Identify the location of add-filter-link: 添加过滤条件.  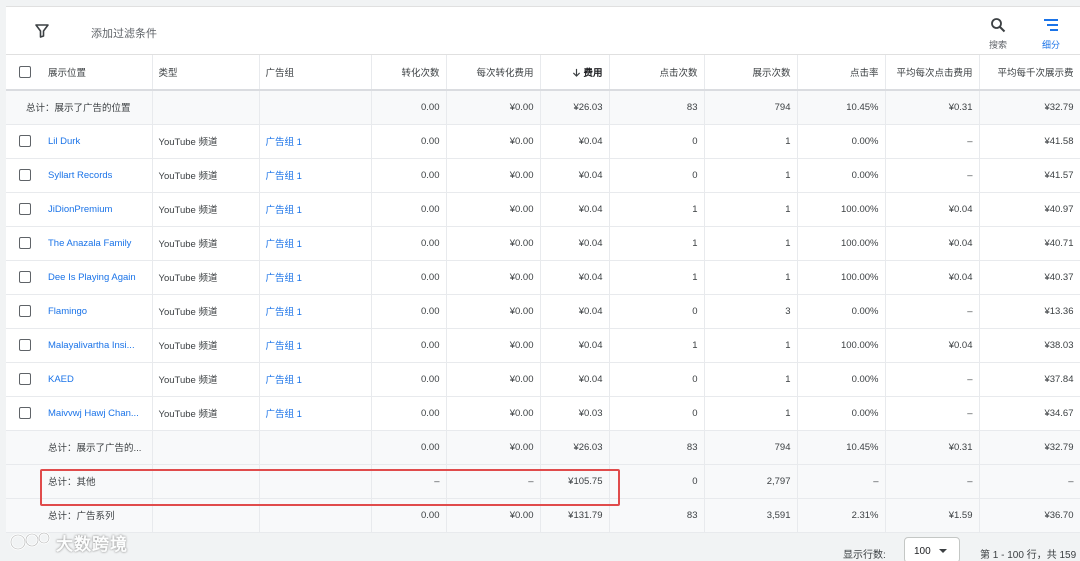
(124, 33).